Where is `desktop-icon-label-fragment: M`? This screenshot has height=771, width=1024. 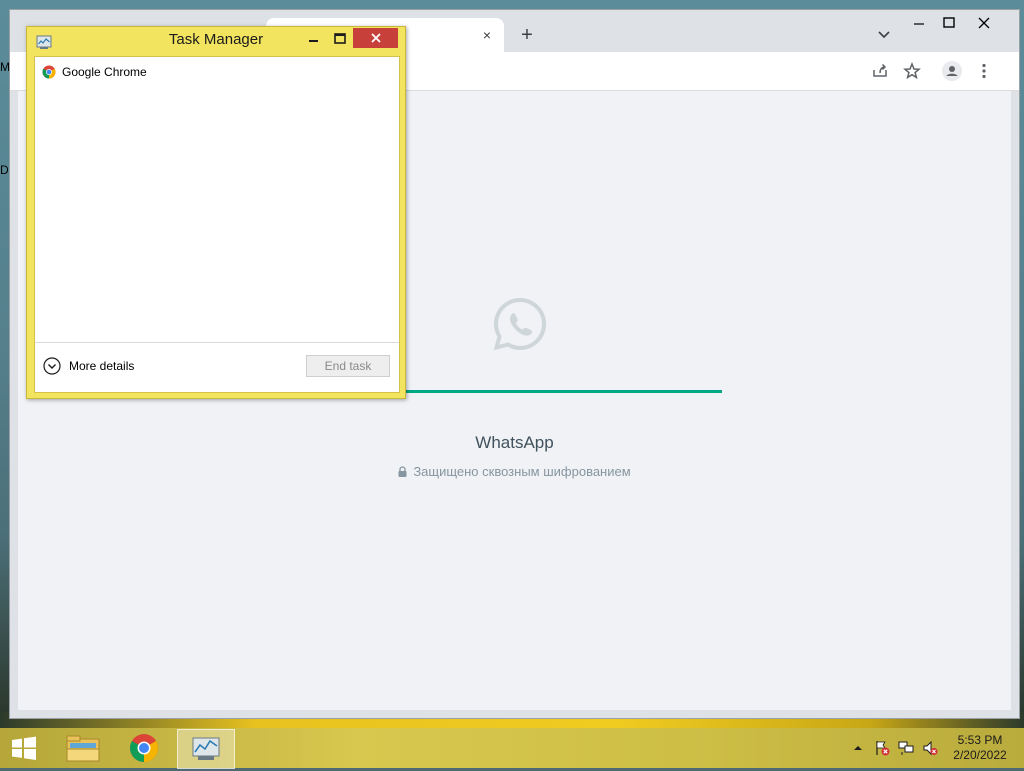
desktop-icon-label-fragment: M is located at coordinates (5, 67).